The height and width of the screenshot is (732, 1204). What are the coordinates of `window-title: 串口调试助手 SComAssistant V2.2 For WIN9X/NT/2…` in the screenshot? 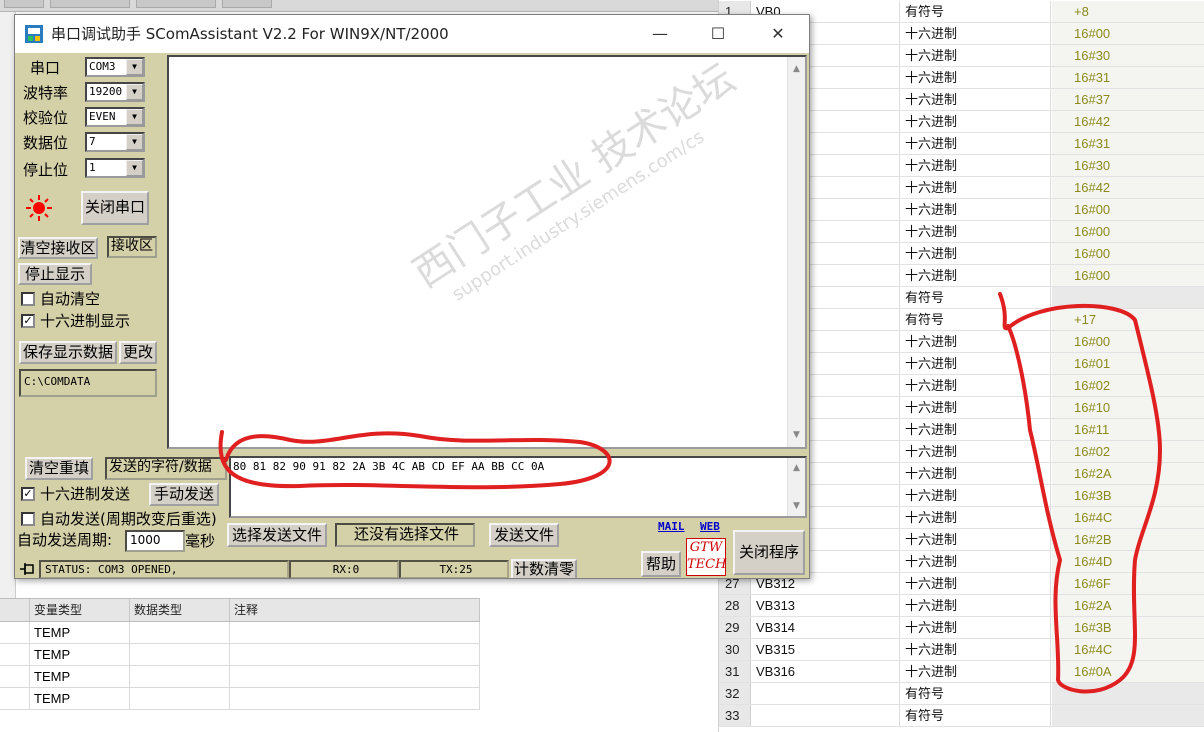 It's located at (250, 34).